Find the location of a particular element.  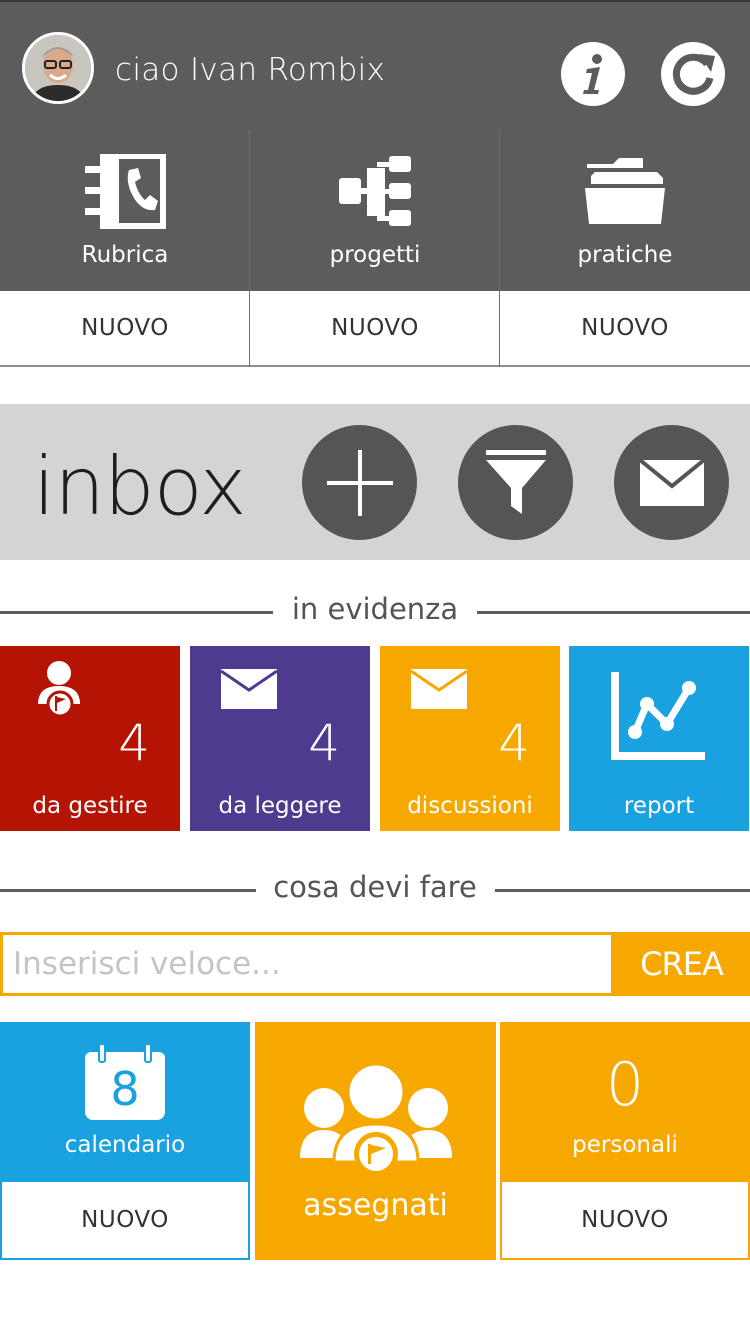

rubrica-label: Rubrica is located at coordinates (125, 255).